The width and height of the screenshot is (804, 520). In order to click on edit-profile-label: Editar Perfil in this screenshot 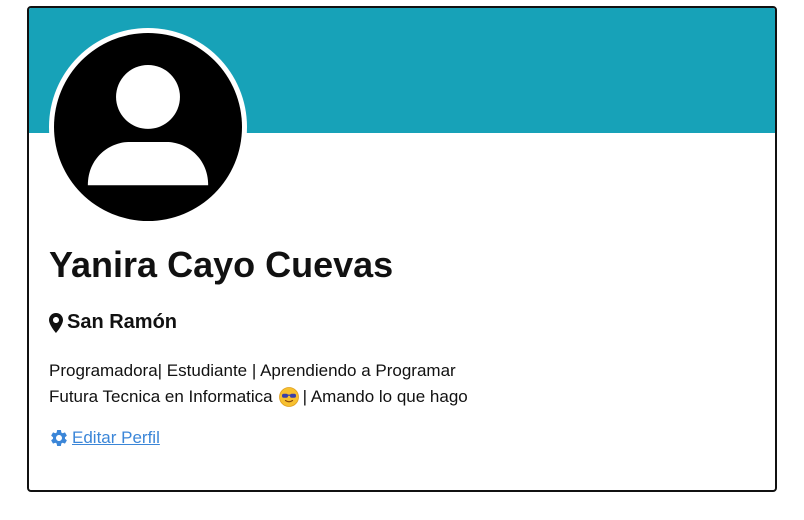, I will do `click(116, 437)`.